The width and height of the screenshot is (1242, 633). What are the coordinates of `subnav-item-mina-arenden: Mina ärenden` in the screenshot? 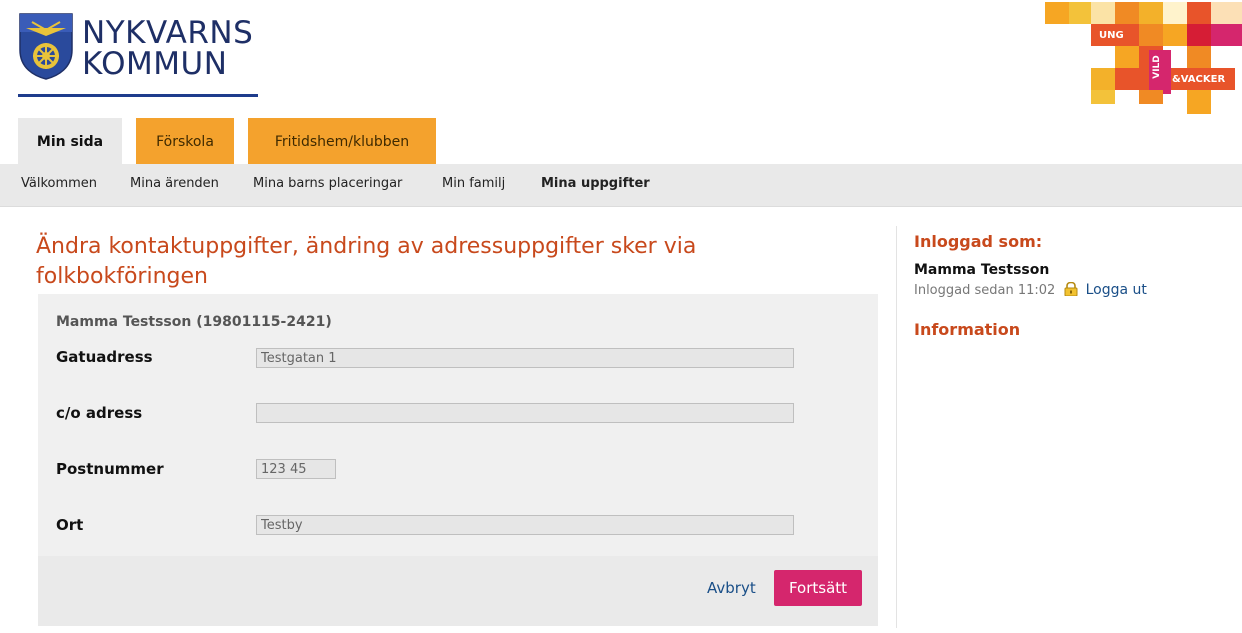 It's located at (174, 183).